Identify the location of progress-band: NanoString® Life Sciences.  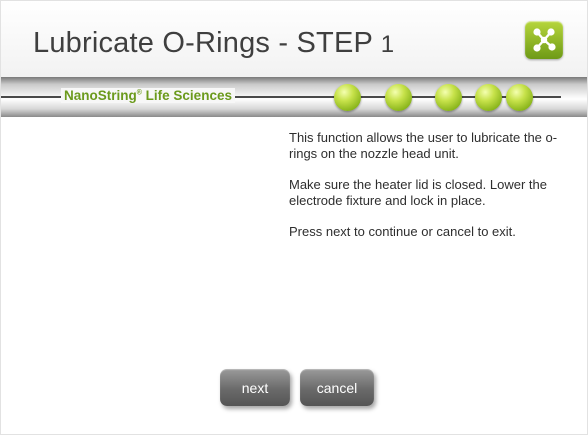
(294, 97).